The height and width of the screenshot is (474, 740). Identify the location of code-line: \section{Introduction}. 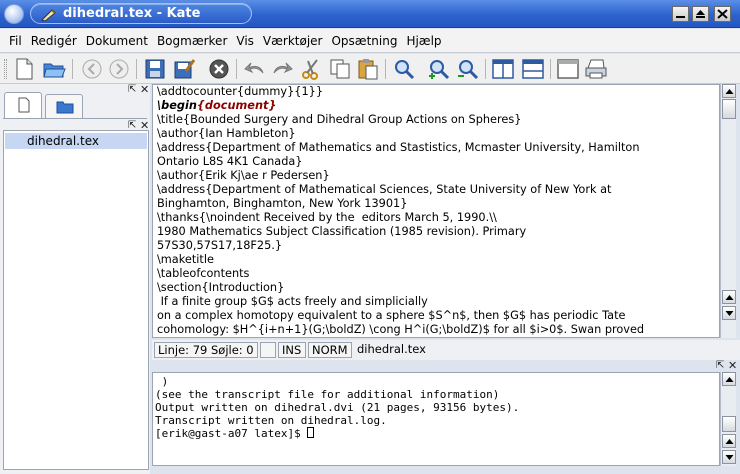
(221, 287).